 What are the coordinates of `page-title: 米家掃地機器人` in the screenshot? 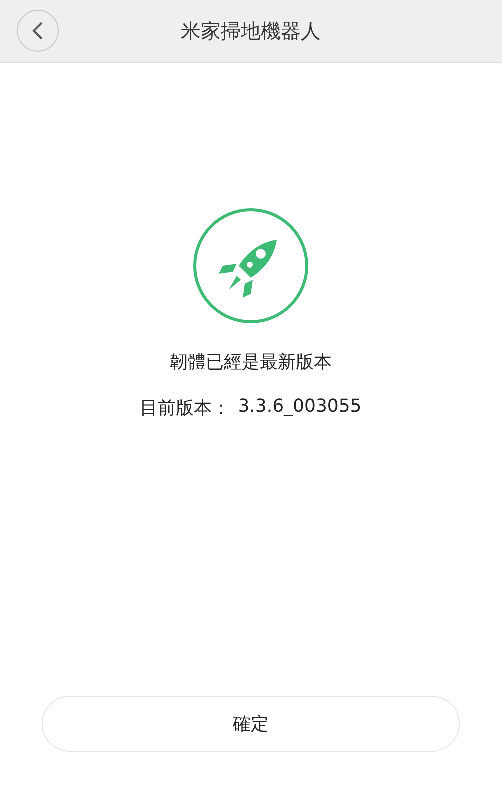 It's located at (251, 31).